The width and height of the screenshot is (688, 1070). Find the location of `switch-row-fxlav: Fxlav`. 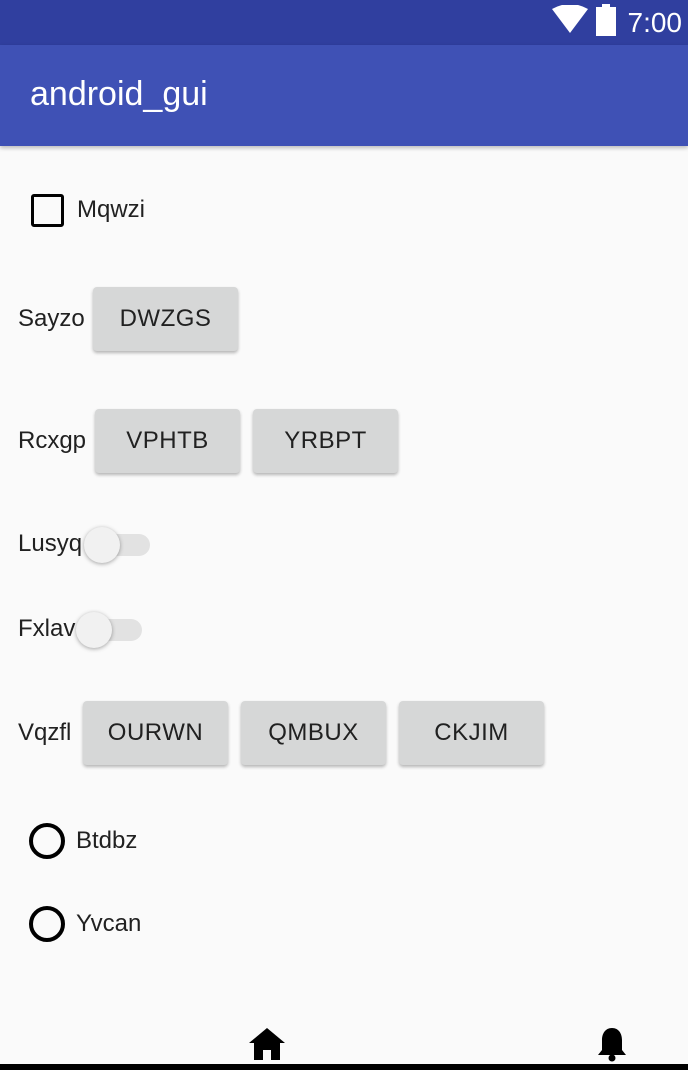

switch-row-fxlav: Fxlav is located at coordinates (80, 629).